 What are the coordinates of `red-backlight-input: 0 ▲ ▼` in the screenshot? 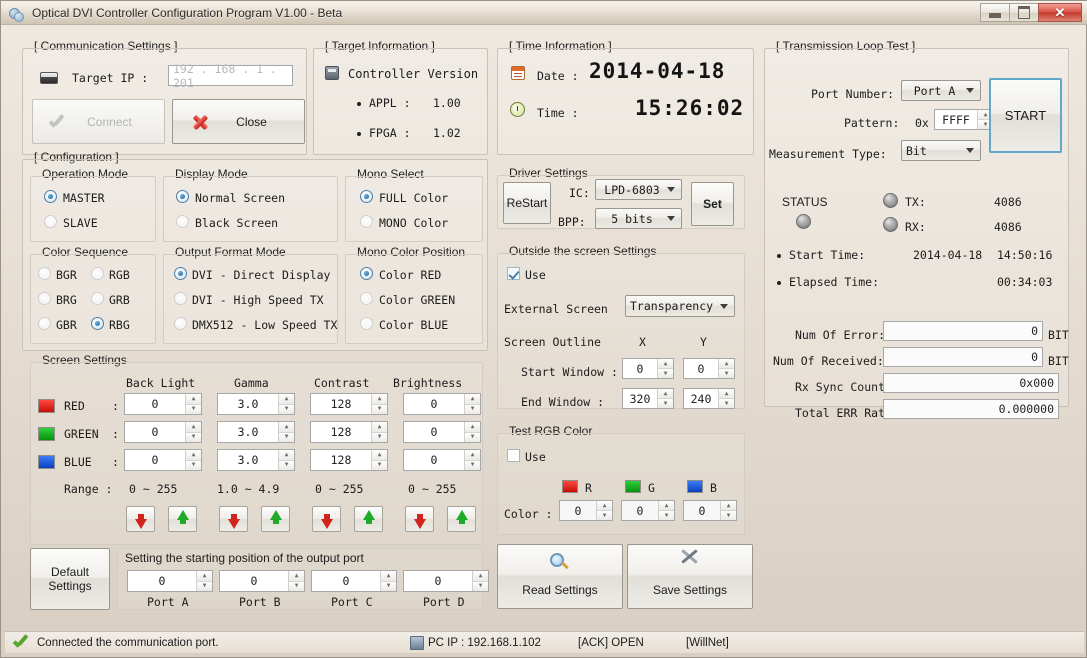 It's located at (163, 404).